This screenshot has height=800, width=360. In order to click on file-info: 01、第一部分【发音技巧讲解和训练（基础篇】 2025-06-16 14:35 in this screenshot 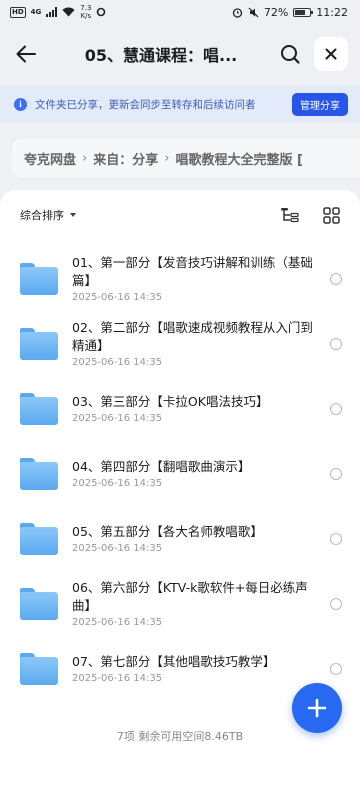, I will do `click(198, 278)`.